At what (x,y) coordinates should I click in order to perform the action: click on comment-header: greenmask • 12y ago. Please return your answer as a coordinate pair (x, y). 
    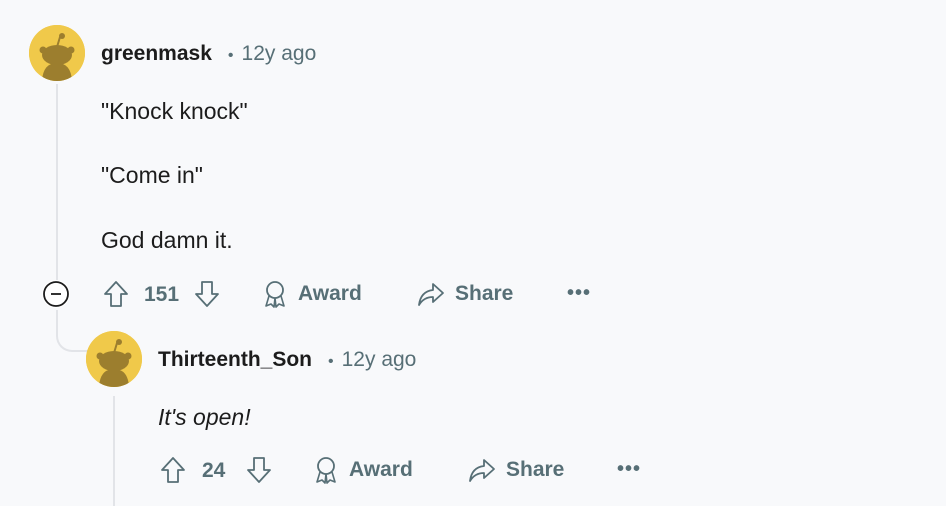
    Looking at the image, I should click on (208, 54).